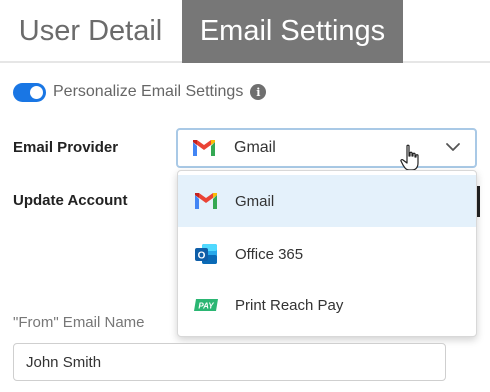 The image size is (490, 392). I want to click on dropdown-option-office-365: O Office 365, so click(327, 254).